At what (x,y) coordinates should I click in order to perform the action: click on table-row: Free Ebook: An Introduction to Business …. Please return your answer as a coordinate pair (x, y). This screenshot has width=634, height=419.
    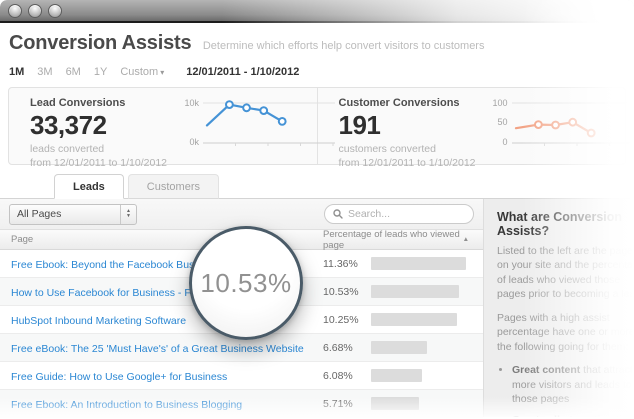
    Looking at the image, I should click on (241, 404).